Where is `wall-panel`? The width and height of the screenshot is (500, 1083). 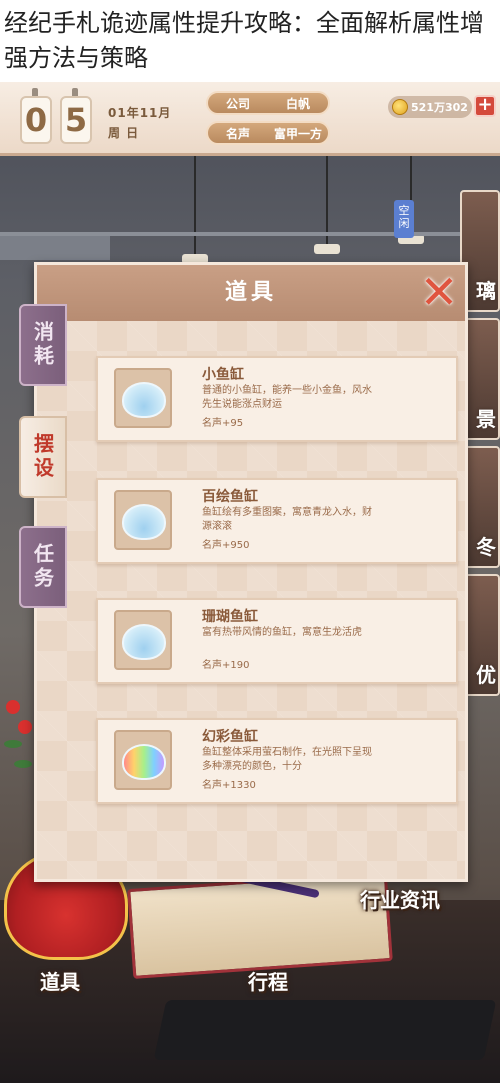
wall-panel is located at coordinates (55, 246).